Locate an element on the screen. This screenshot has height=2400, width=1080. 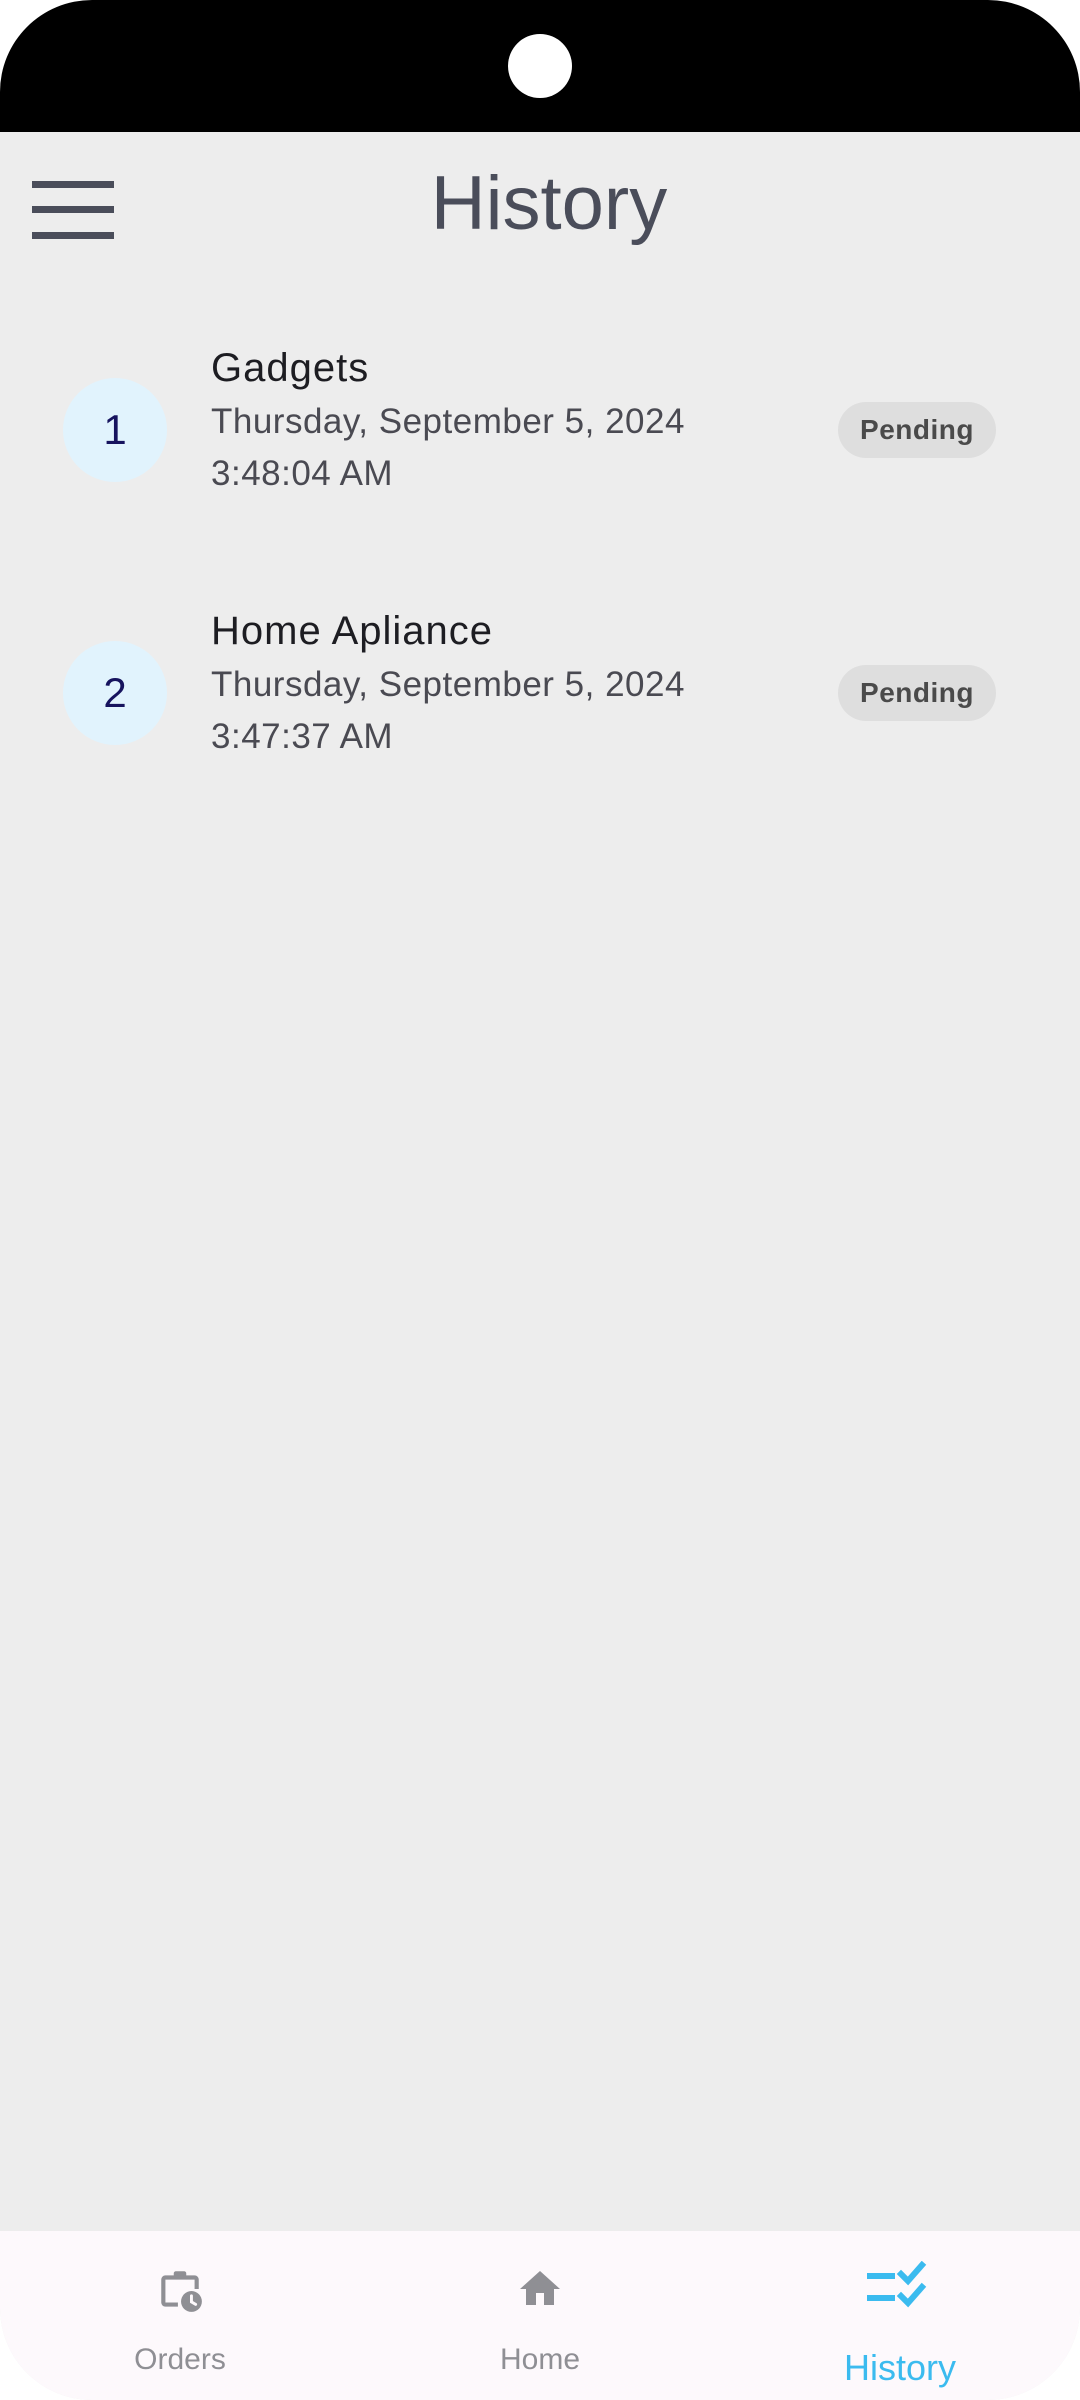
nav-label: Orders is located at coordinates (180, 2359).